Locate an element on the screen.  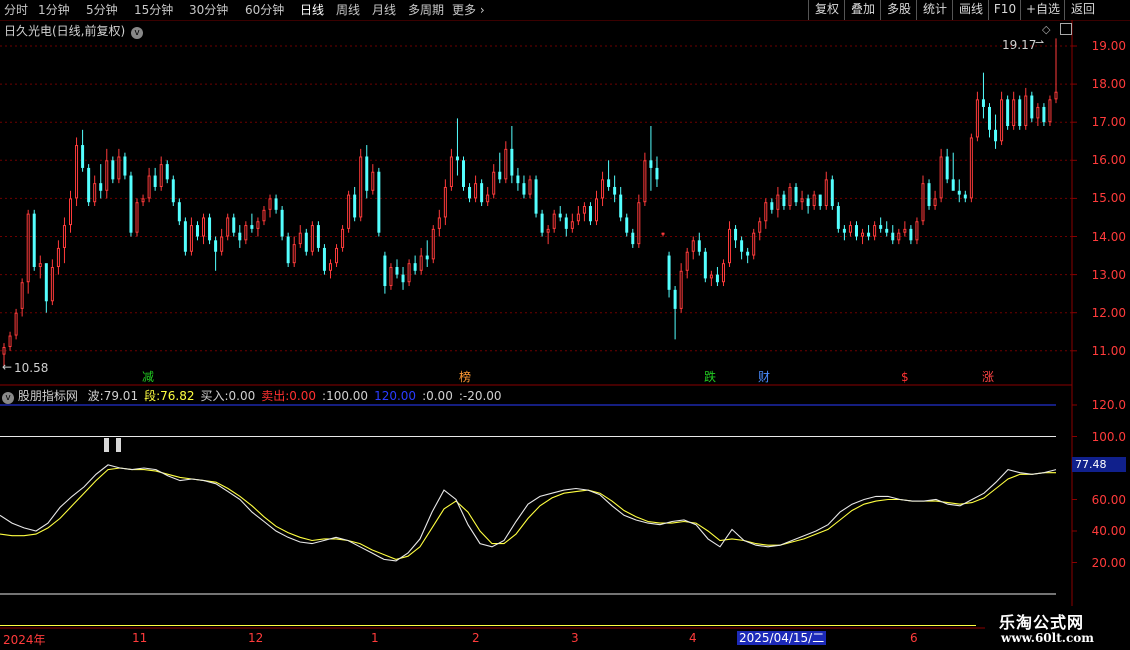
event-tag-rise: 涨 is located at coordinates (988, 377).